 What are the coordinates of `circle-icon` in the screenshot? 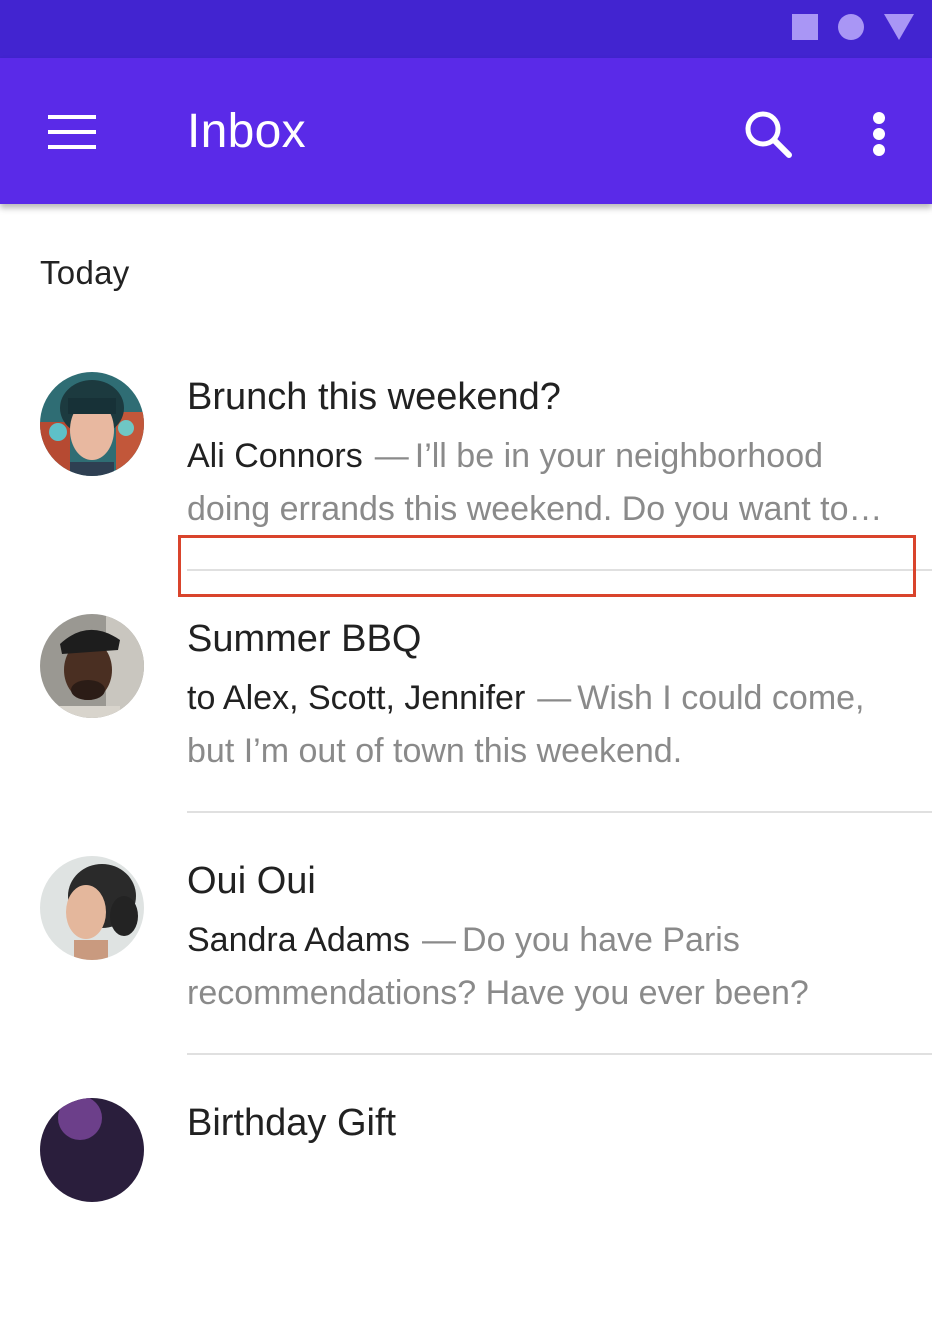 It's located at (851, 27).